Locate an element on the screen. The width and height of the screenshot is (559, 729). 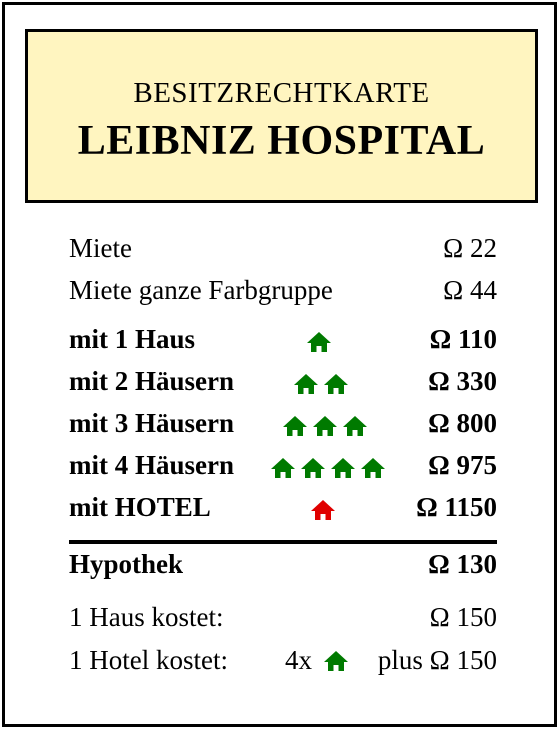
hotel-cost-label: 1 Hotel kostet: is located at coordinates (148, 660).